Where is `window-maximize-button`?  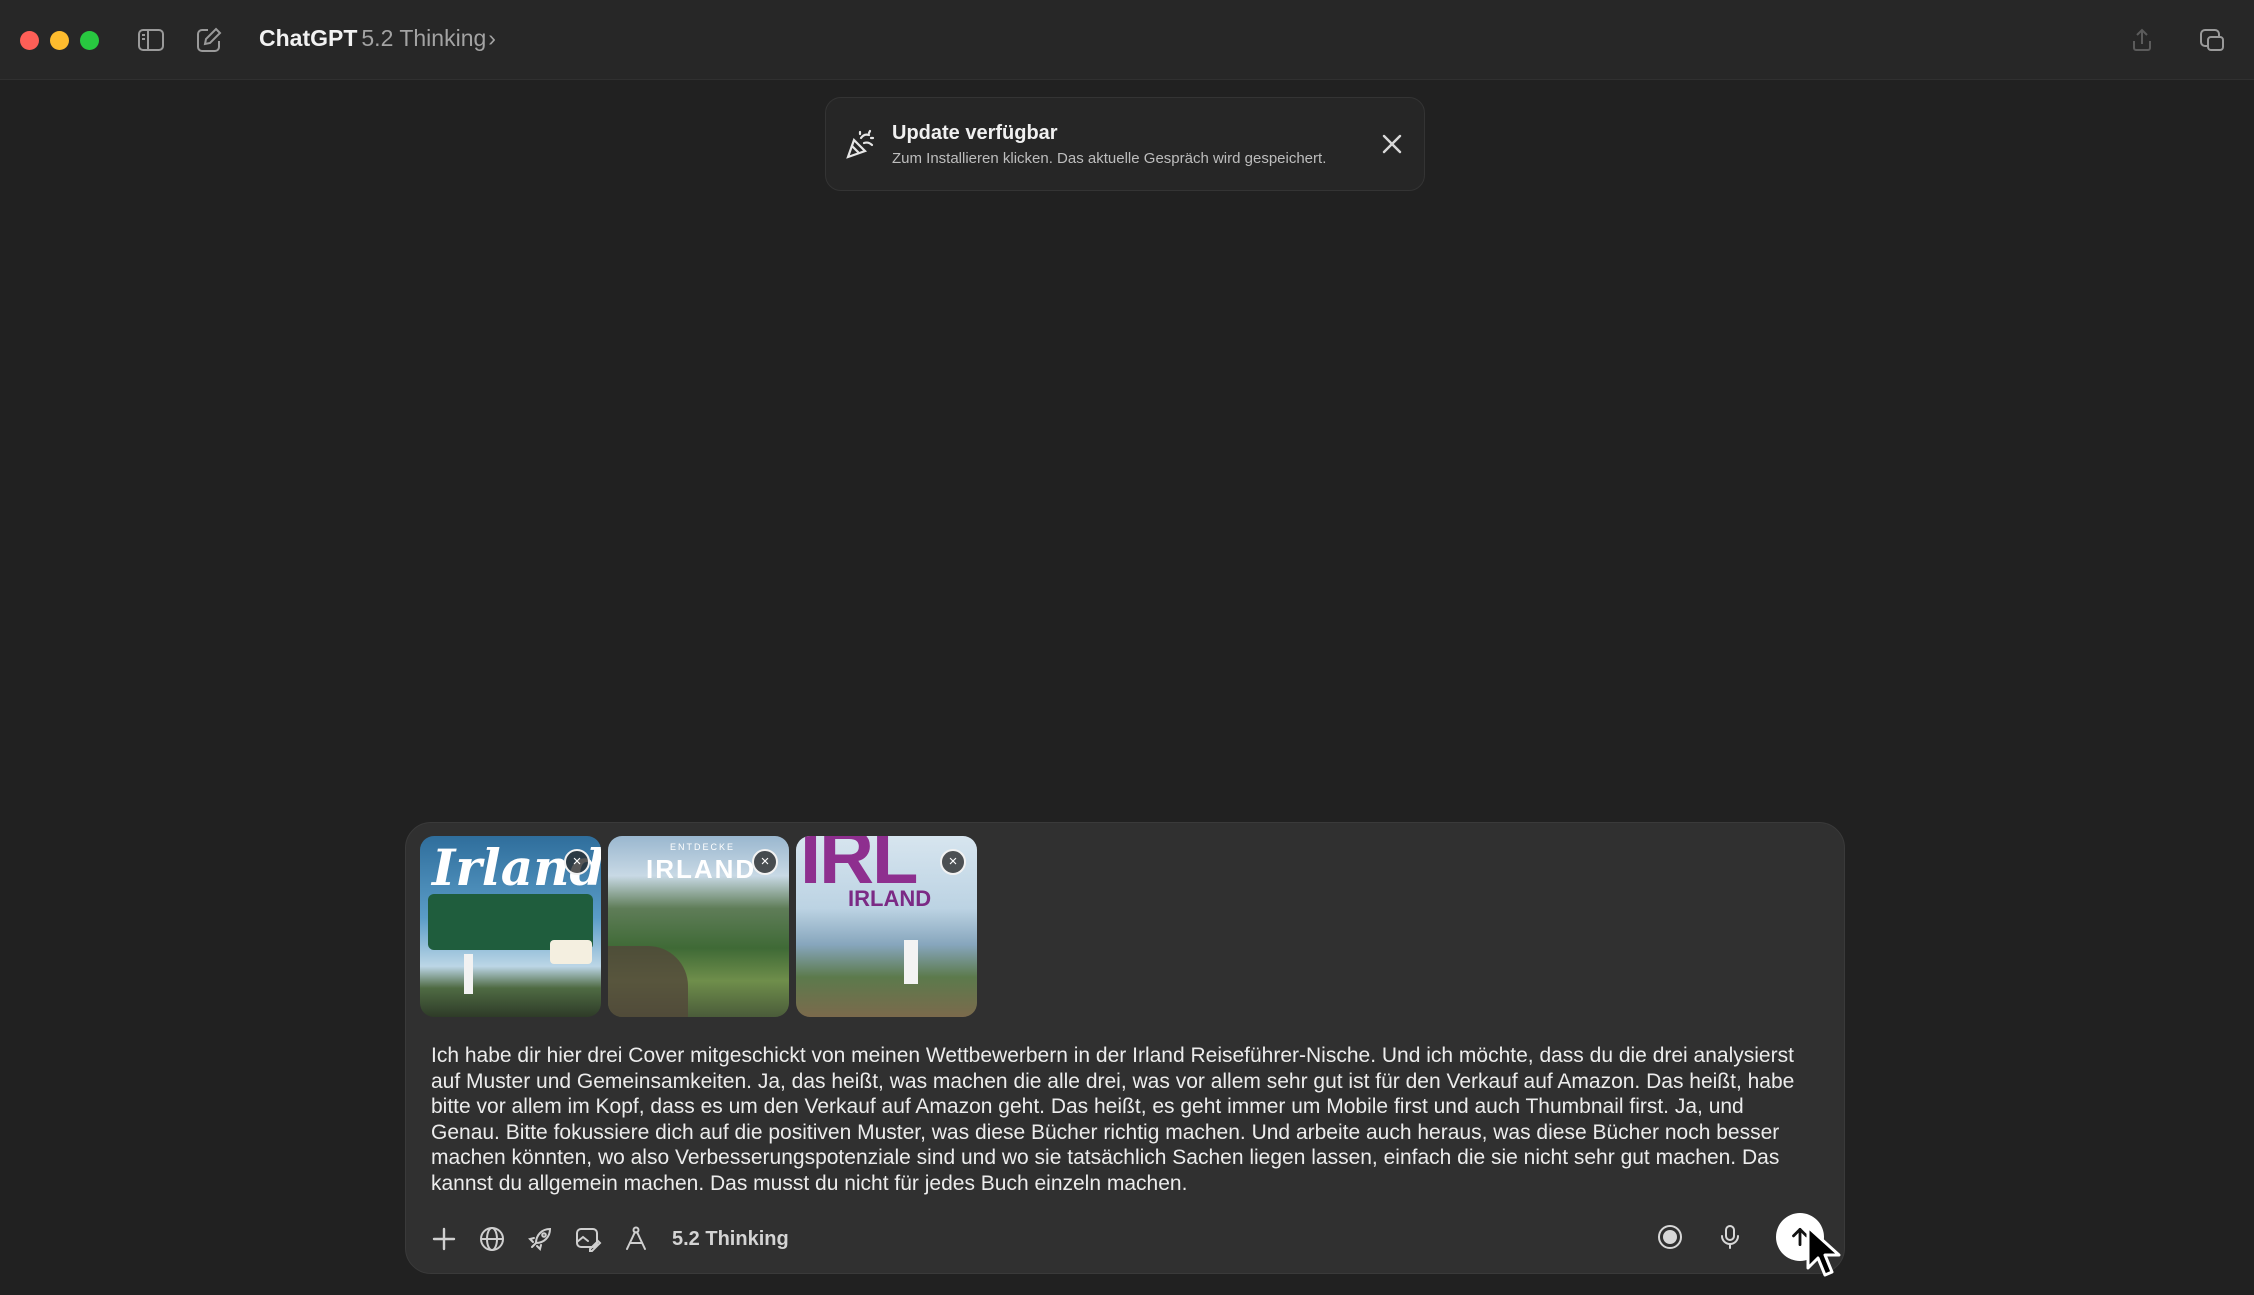 window-maximize-button is located at coordinates (89, 40).